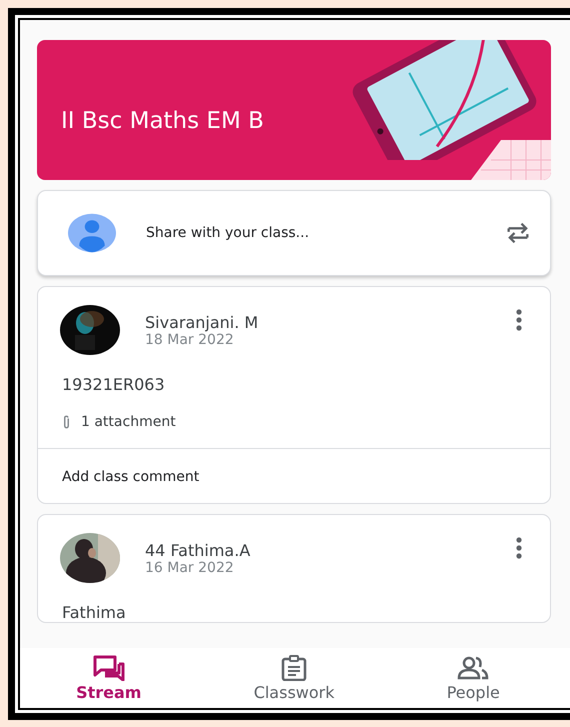 This screenshot has width=570, height=727. What do you see at coordinates (94, 612) in the screenshot?
I see `post-text: Fathima` at bounding box center [94, 612].